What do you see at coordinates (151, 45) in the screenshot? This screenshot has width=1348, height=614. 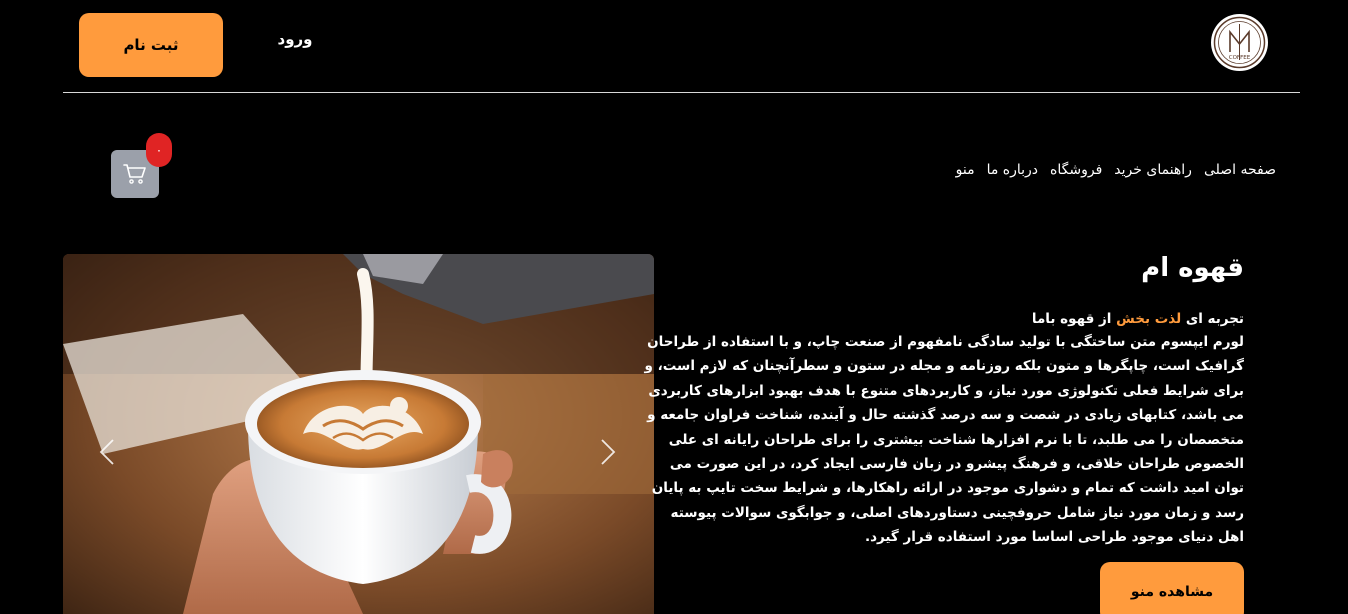 I see `signup-button: ثبت نام` at bounding box center [151, 45].